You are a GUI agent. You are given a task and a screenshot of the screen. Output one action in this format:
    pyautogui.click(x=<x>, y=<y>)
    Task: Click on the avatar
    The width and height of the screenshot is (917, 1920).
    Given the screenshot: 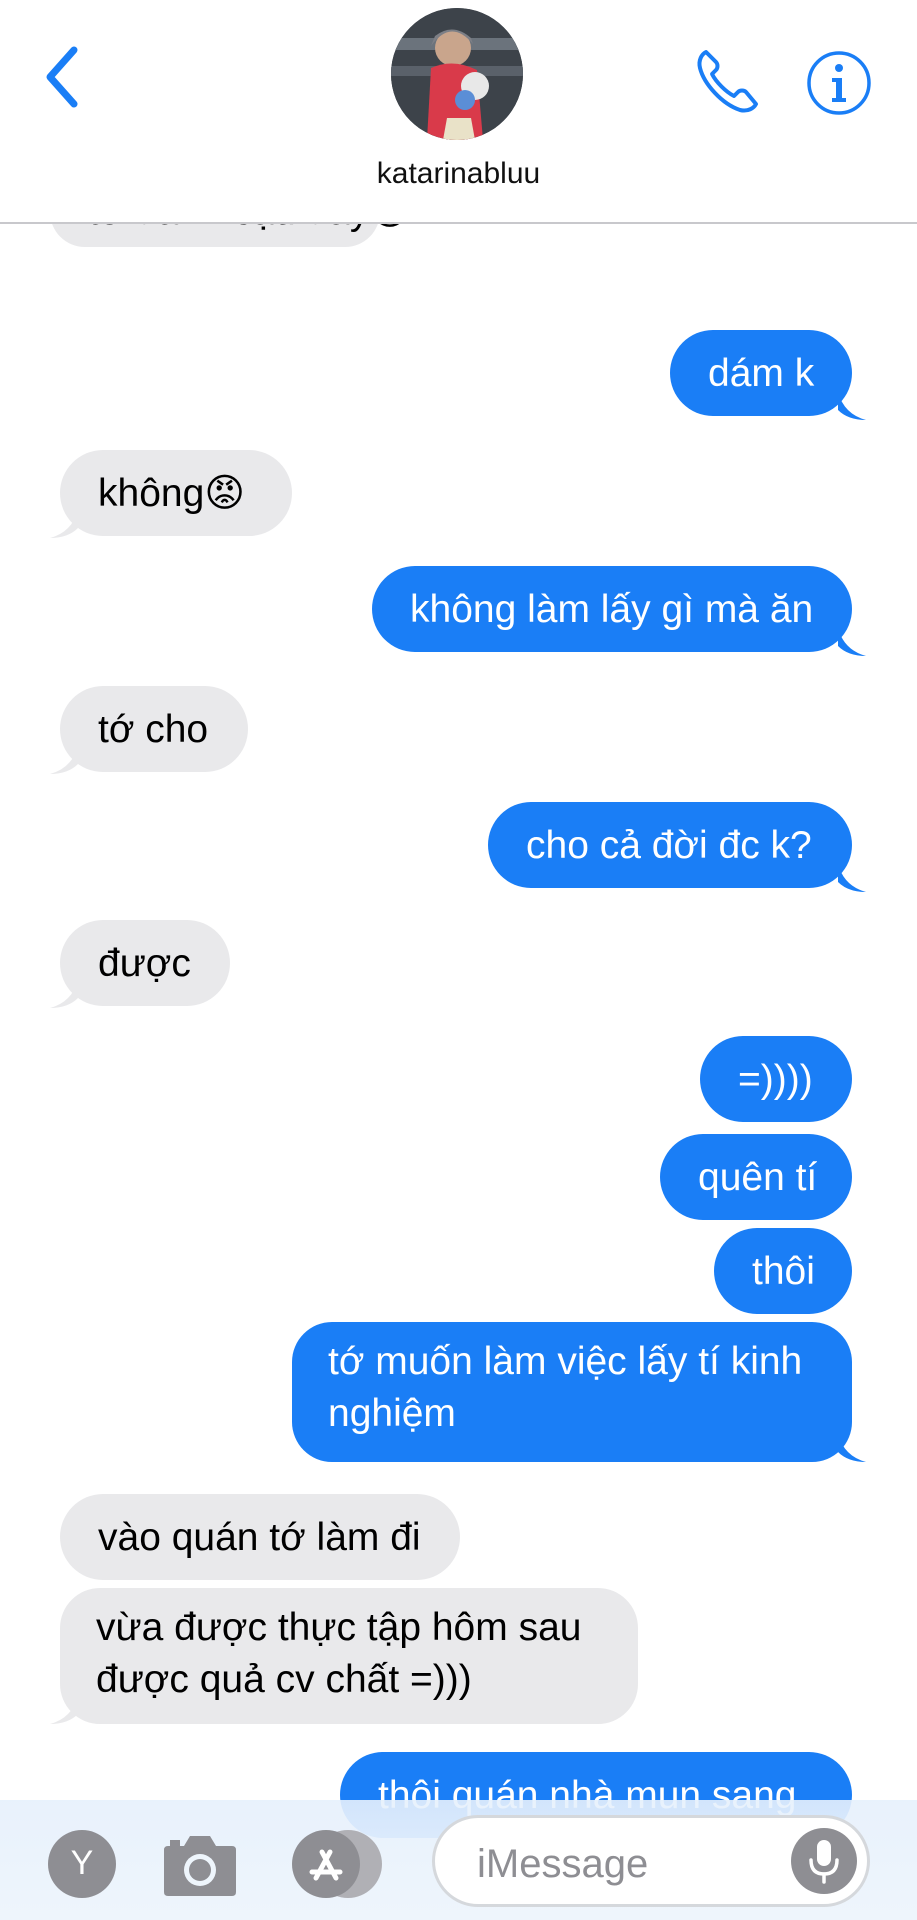 What is the action you would take?
    pyautogui.click(x=457, y=74)
    